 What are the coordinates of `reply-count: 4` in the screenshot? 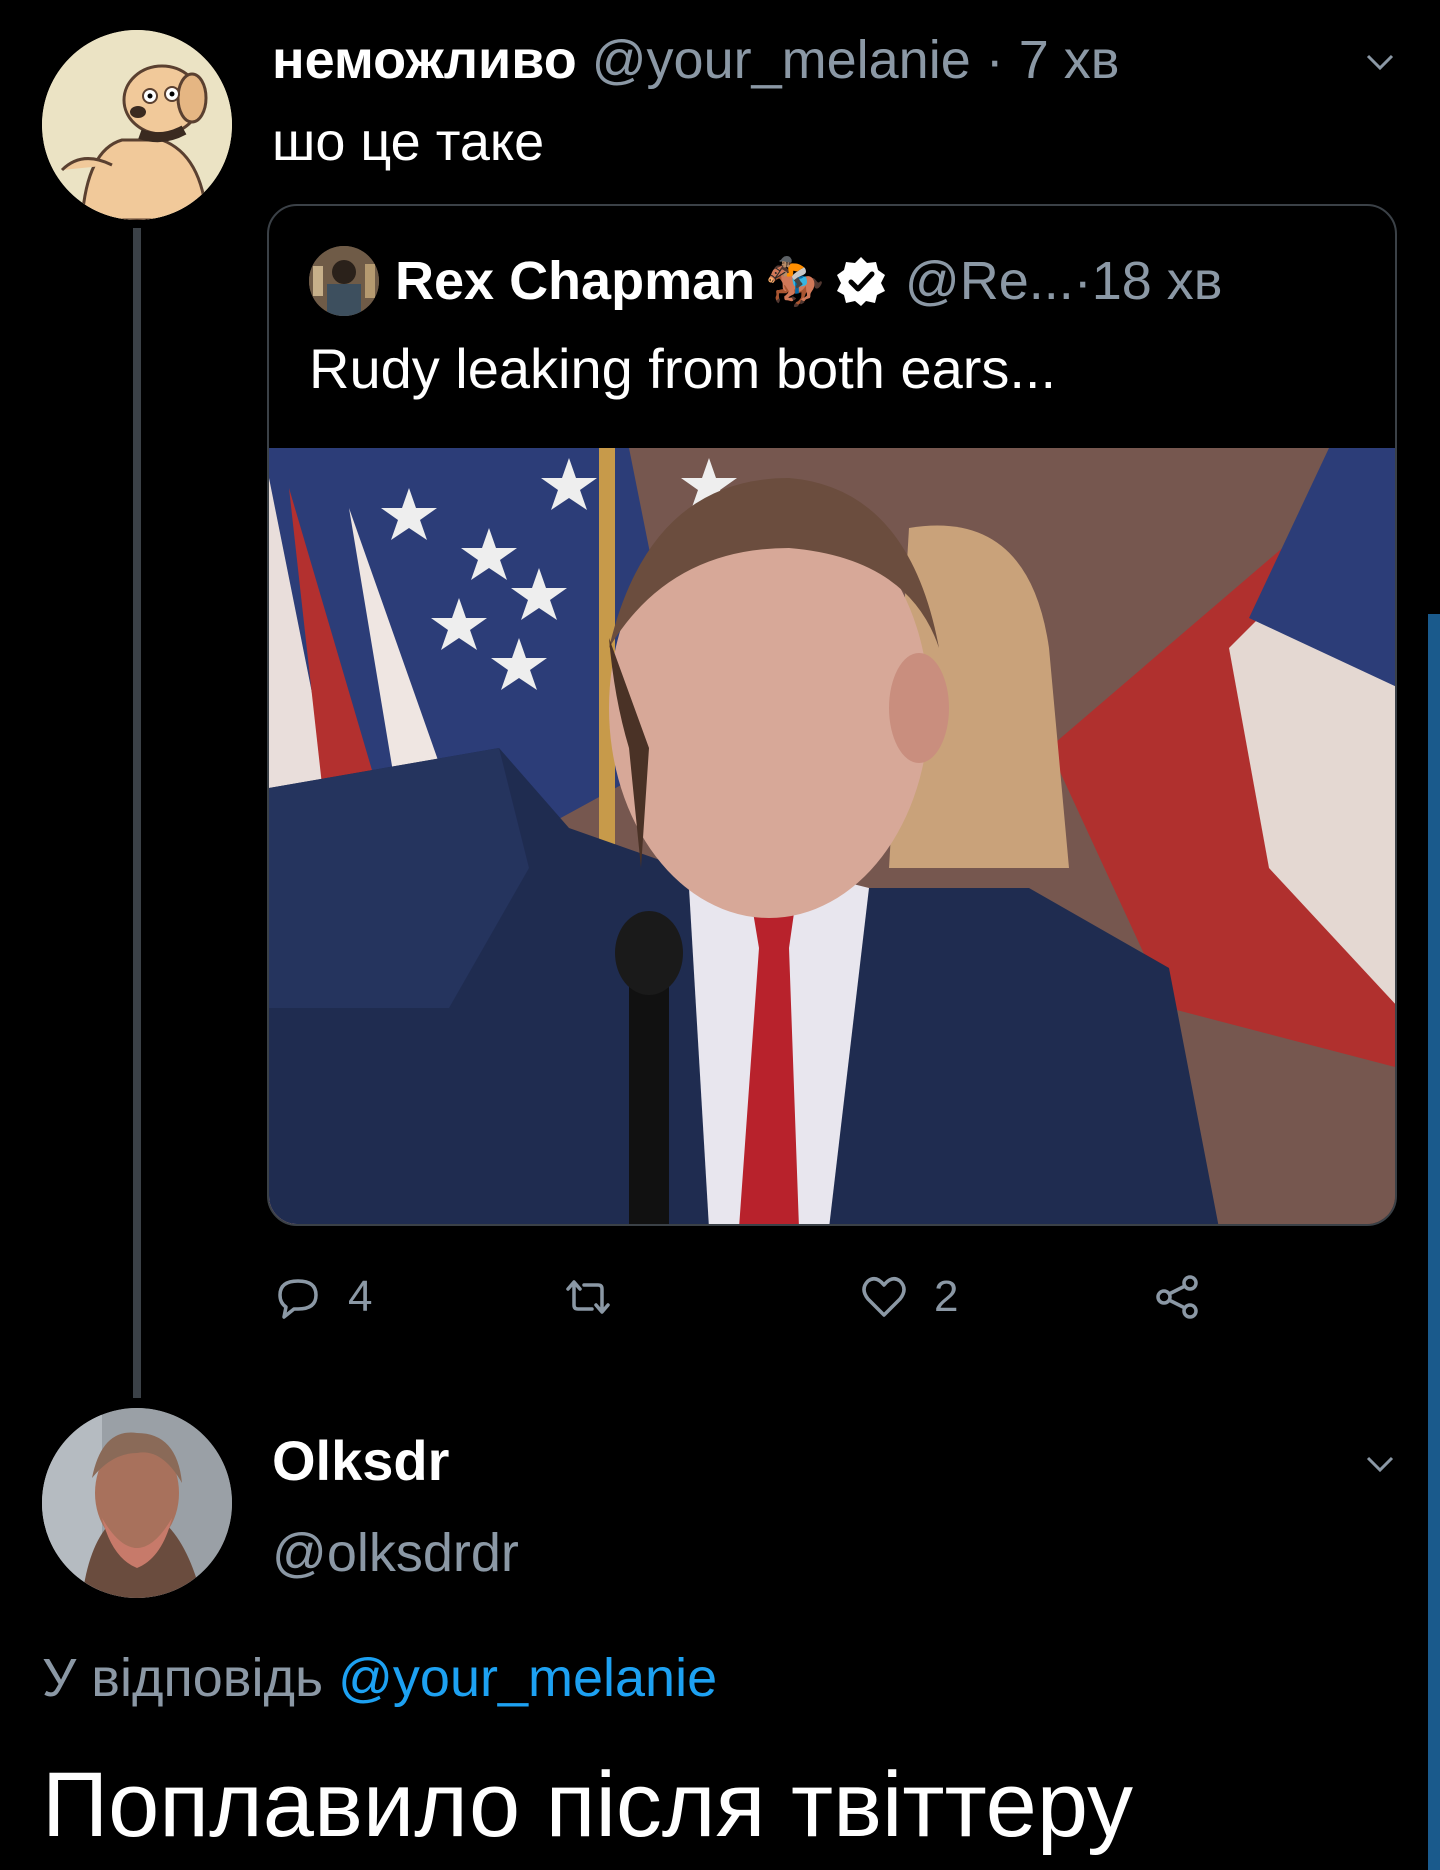 It's located at (360, 1296).